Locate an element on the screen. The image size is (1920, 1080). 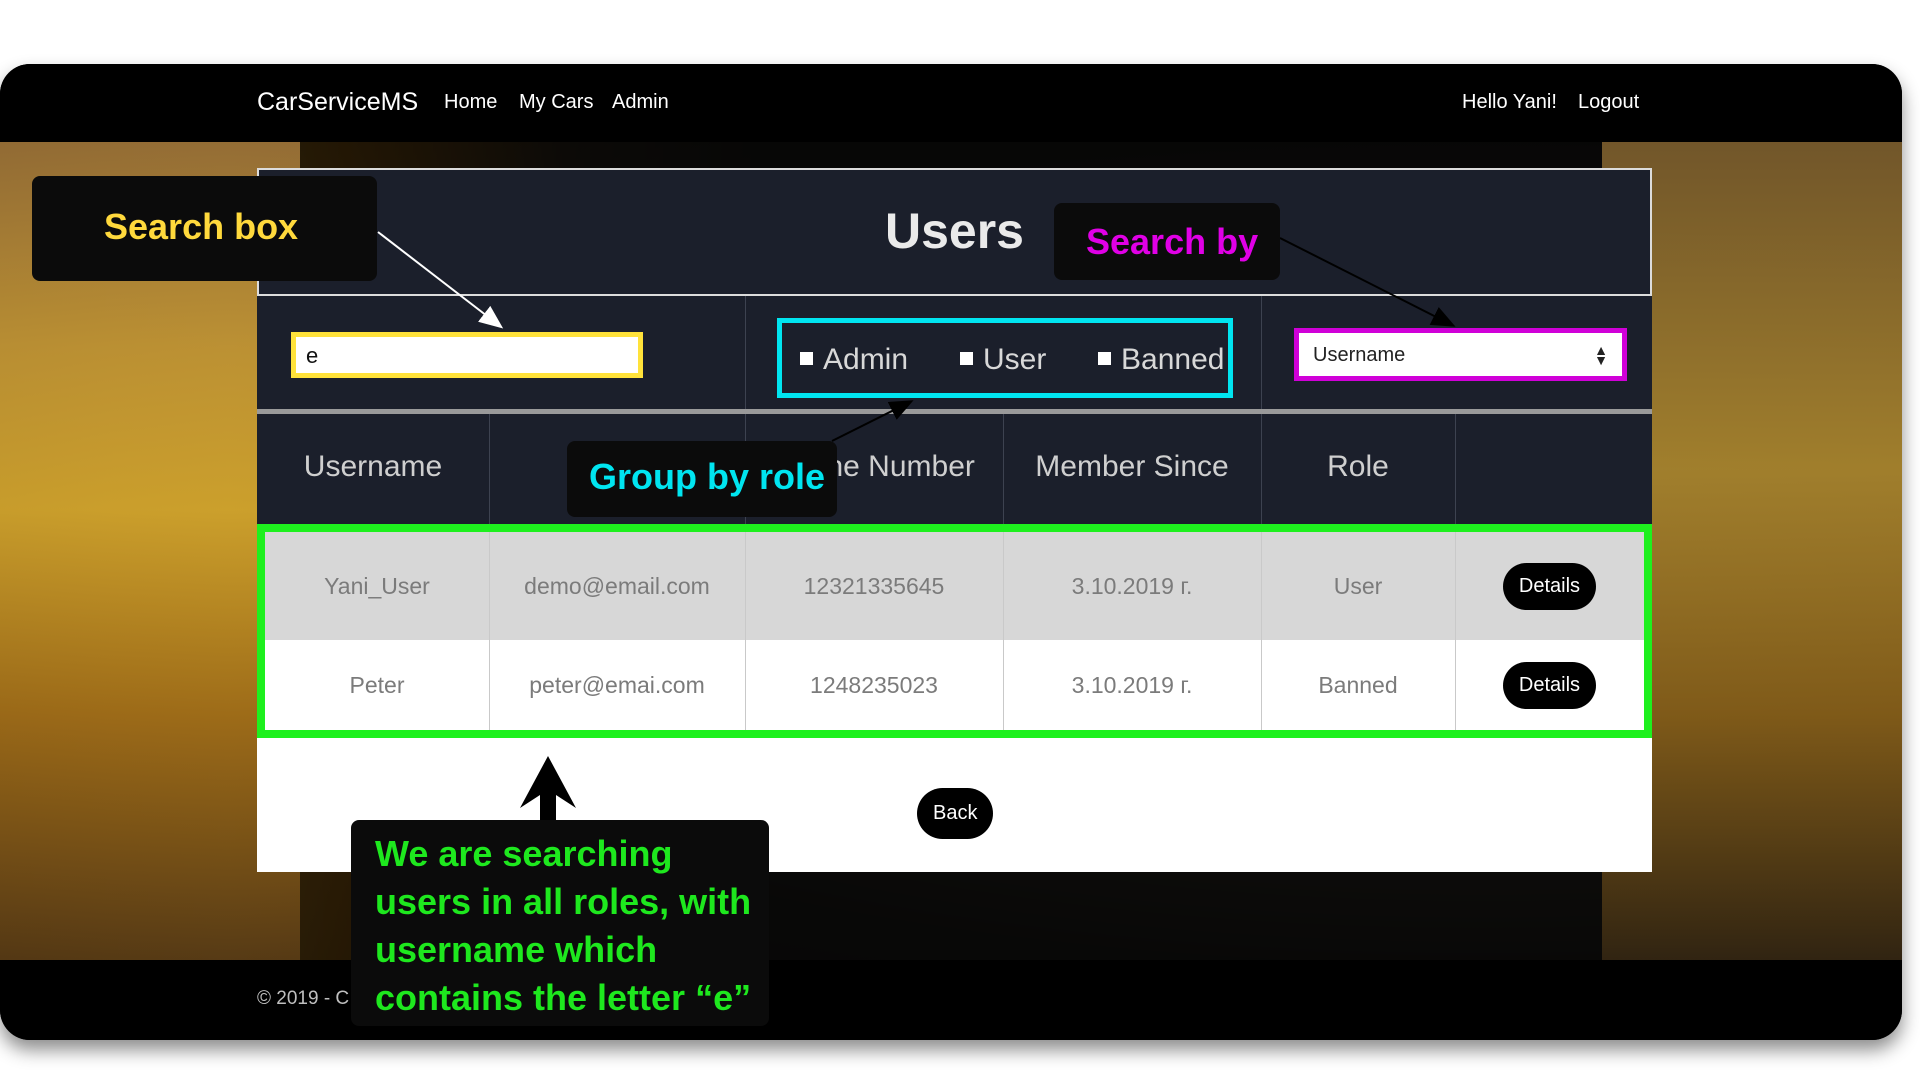
column-header-role: Role is located at coordinates (1358, 467).